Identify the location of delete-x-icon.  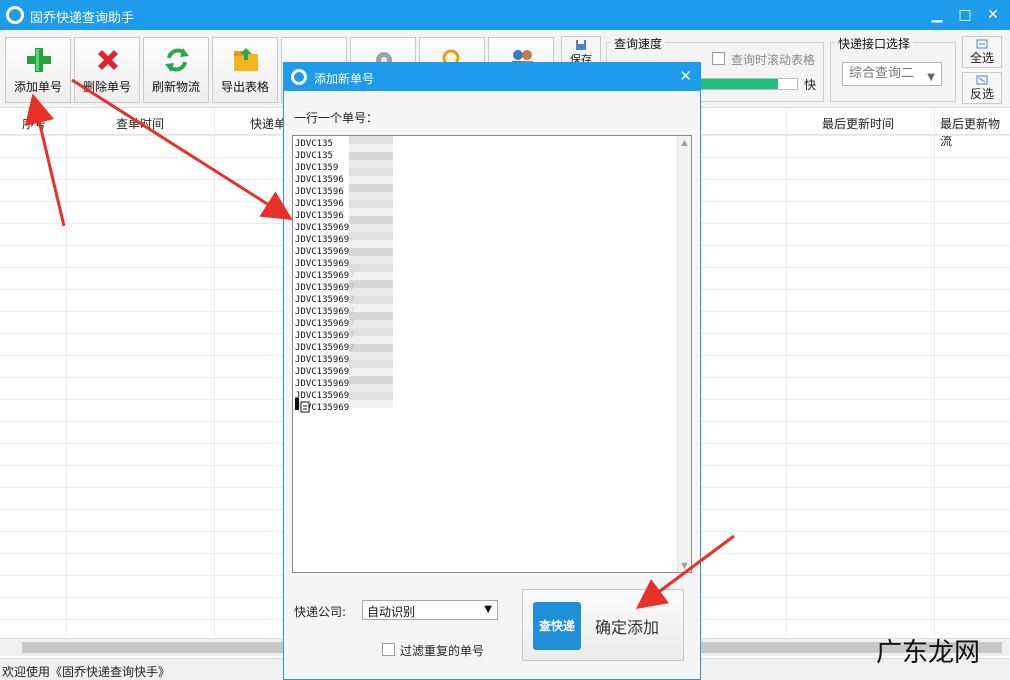
(108, 60).